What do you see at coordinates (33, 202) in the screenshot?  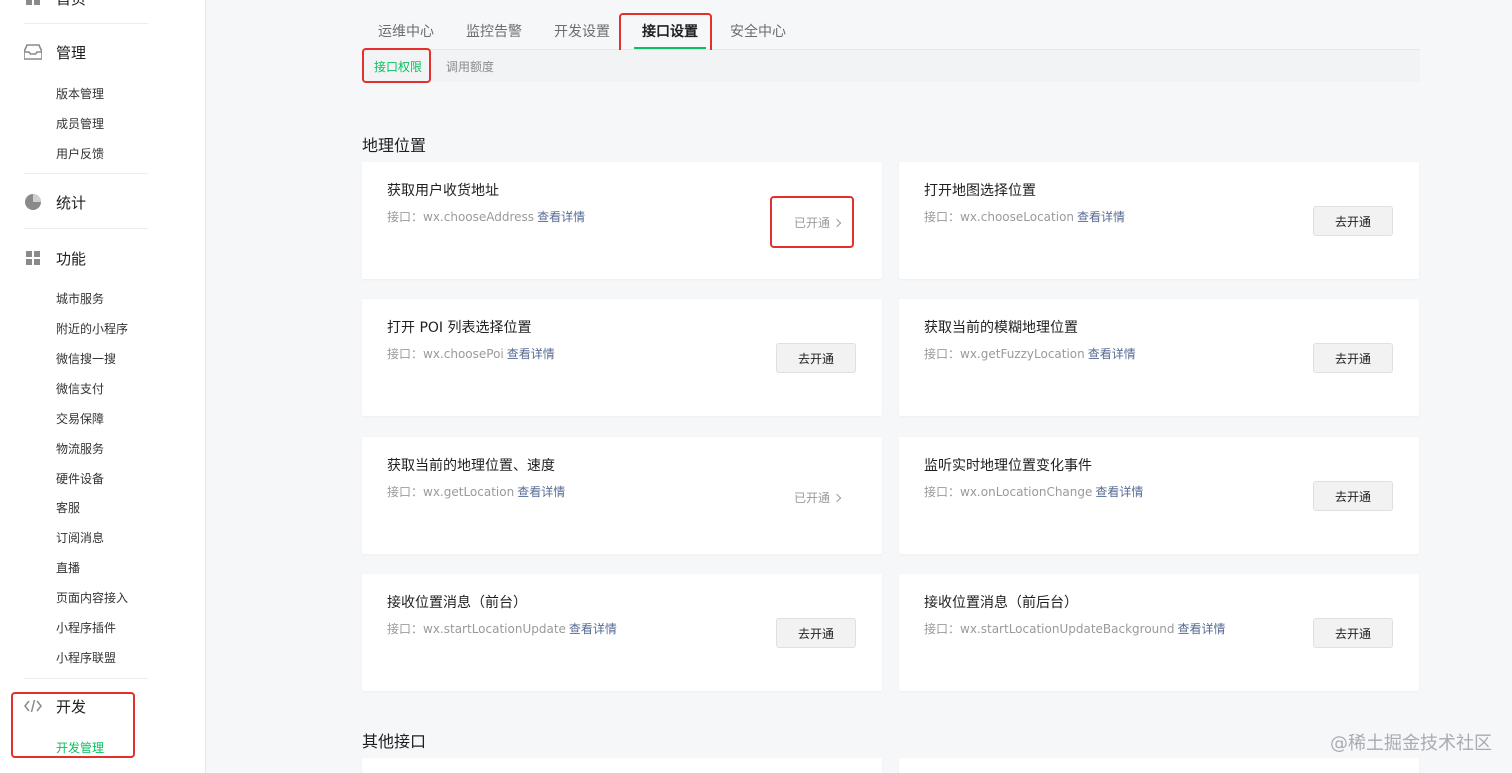 I see `pie-chart-icon` at bounding box center [33, 202].